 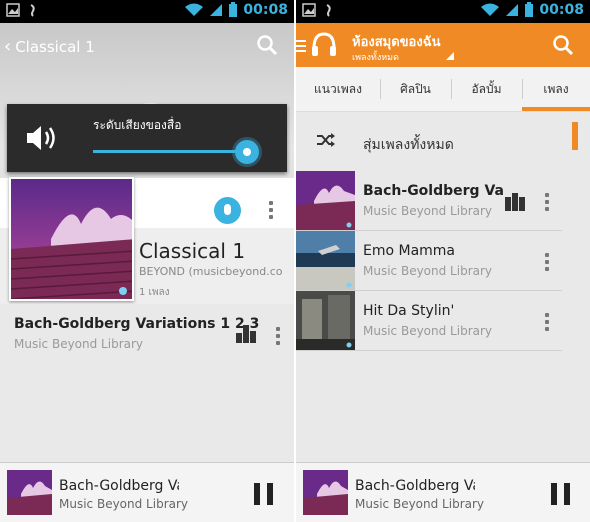 What do you see at coordinates (575, 136) in the screenshot?
I see `scroll-indicator` at bounding box center [575, 136].